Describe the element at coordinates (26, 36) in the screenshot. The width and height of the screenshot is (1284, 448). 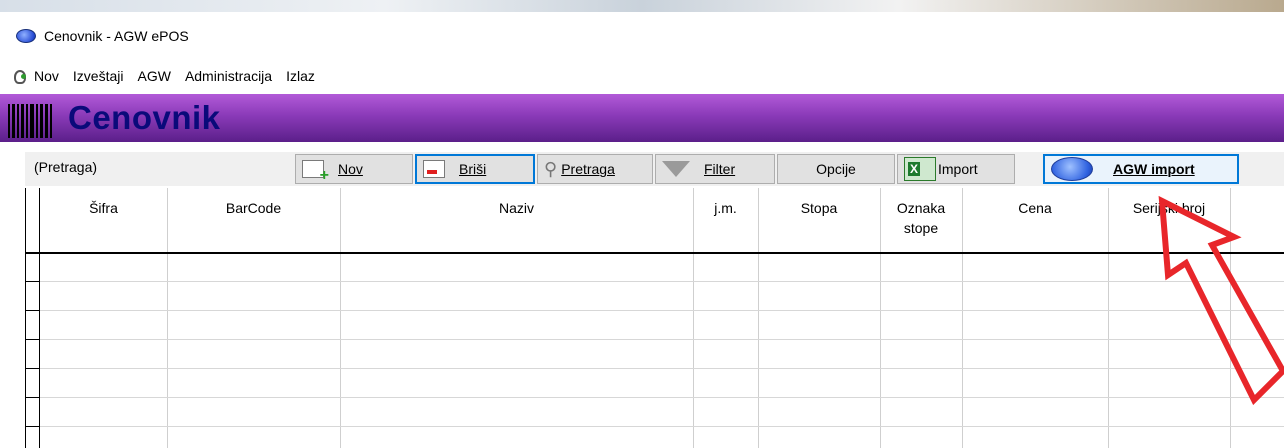
I see `app-icon` at that location.